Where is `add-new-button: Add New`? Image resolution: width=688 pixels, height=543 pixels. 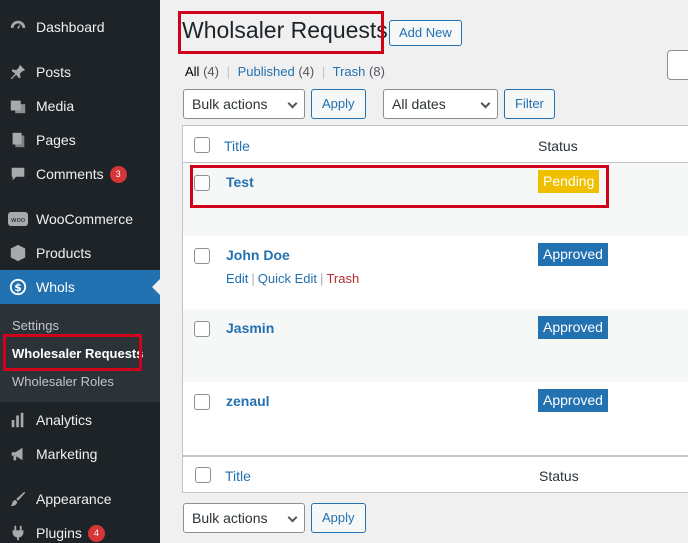
add-new-button: Add New is located at coordinates (425, 33).